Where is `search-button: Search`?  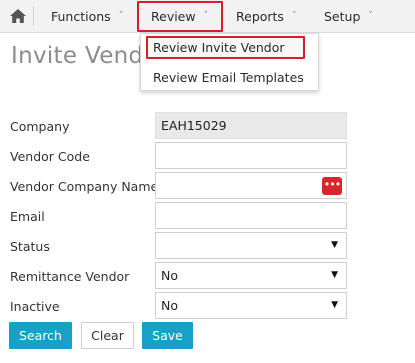
search-button: Search is located at coordinates (40, 335).